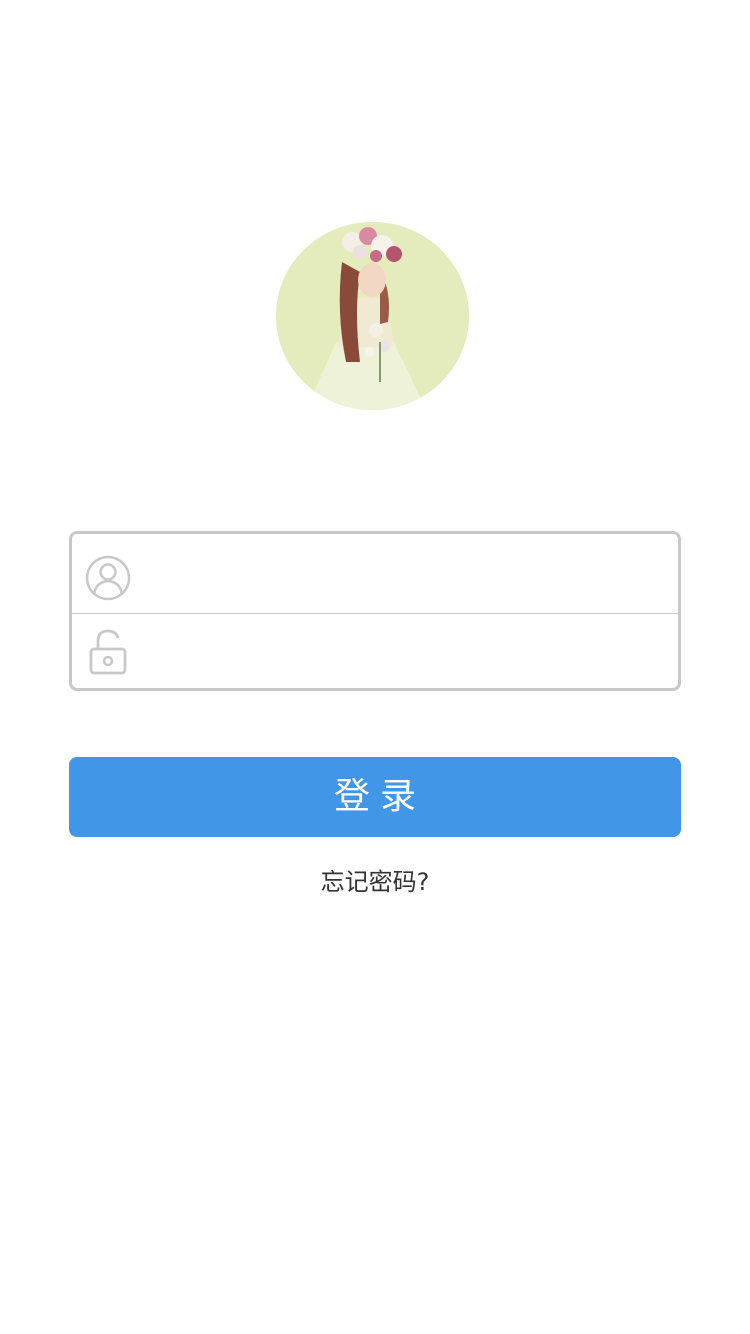 The width and height of the screenshot is (750, 1334). I want to click on avatar, so click(372, 316).